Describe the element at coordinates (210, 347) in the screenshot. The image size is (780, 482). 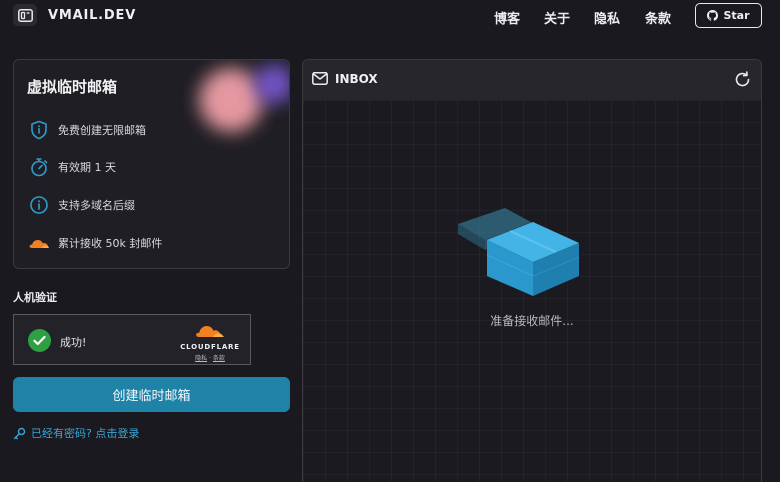
I see `cloudflare-wordmark: CLOUDFLARE` at that location.